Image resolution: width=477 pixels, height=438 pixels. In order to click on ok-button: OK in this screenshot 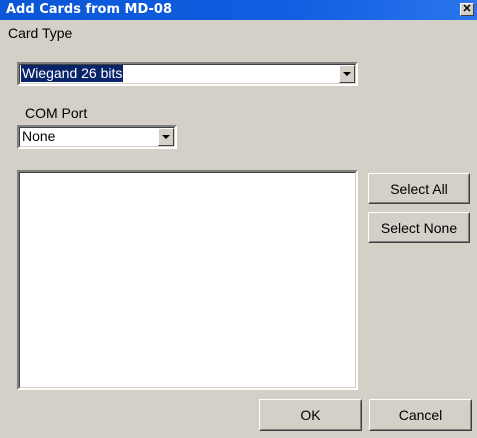, I will do `click(310, 415)`.